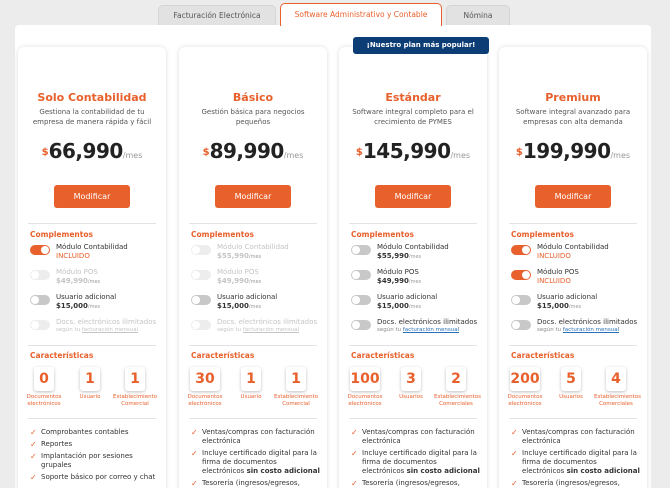  Describe the element at coordinates (62, 355) in the screenshot. I see `caracteristicas-heading: Características` at that location.